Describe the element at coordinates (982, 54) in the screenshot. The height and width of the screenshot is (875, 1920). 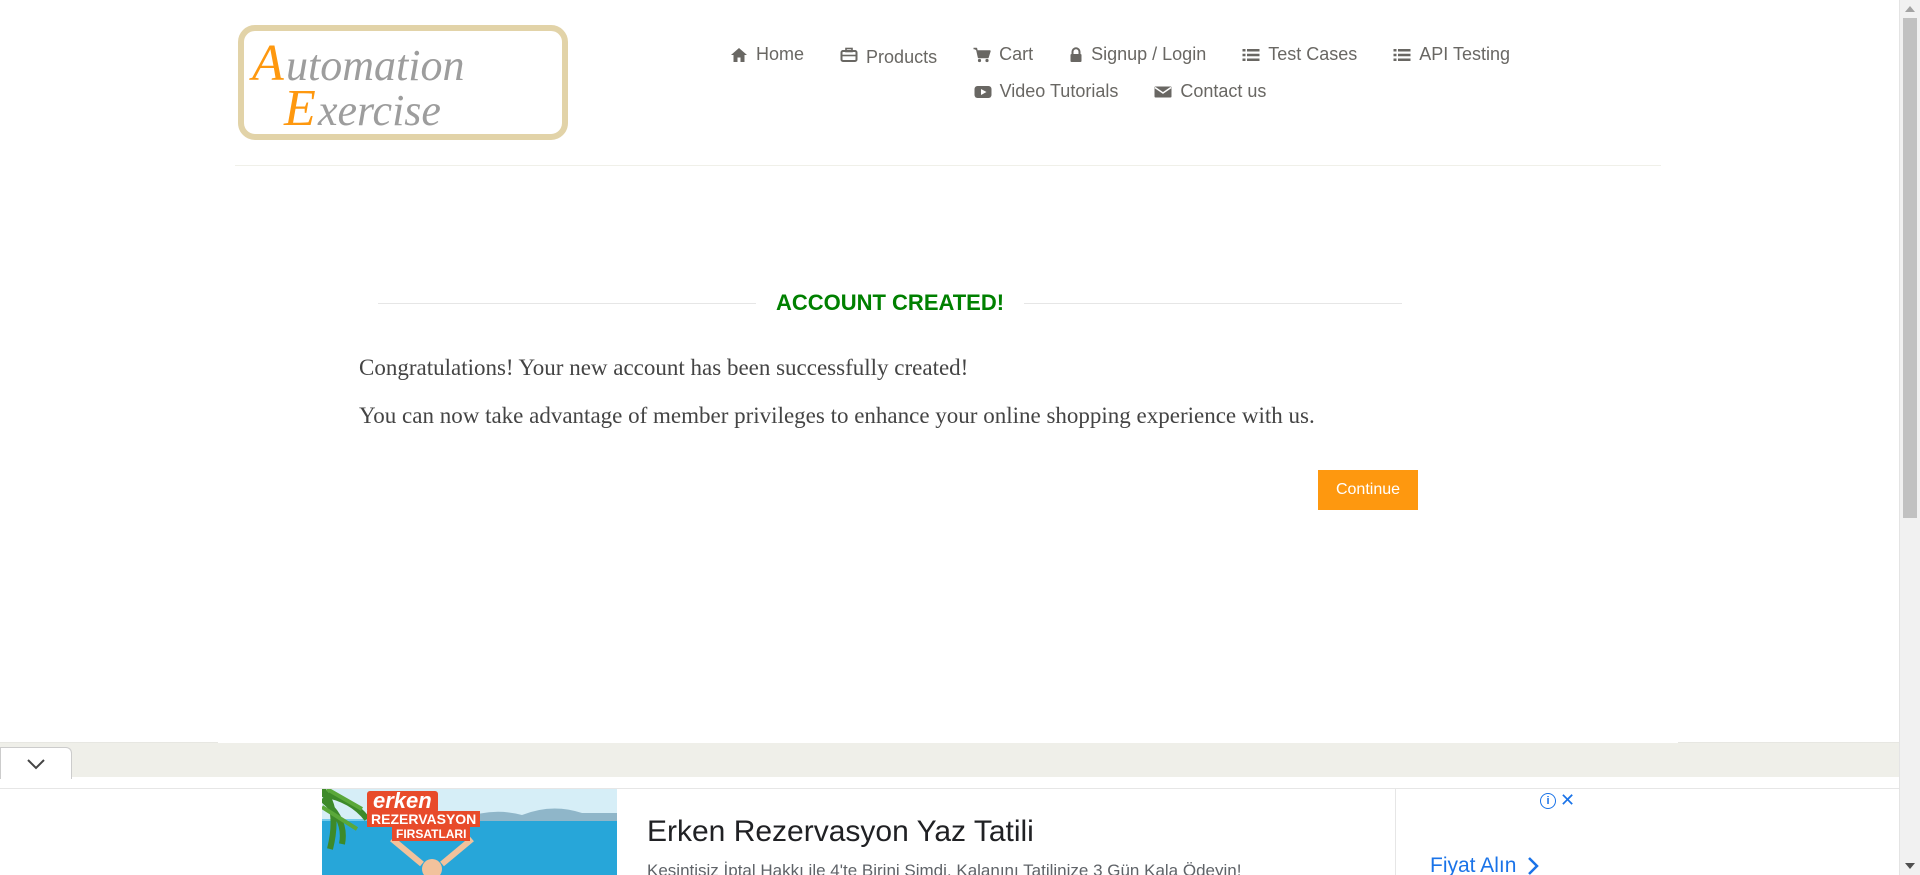
I see `cart-icon` at that location.